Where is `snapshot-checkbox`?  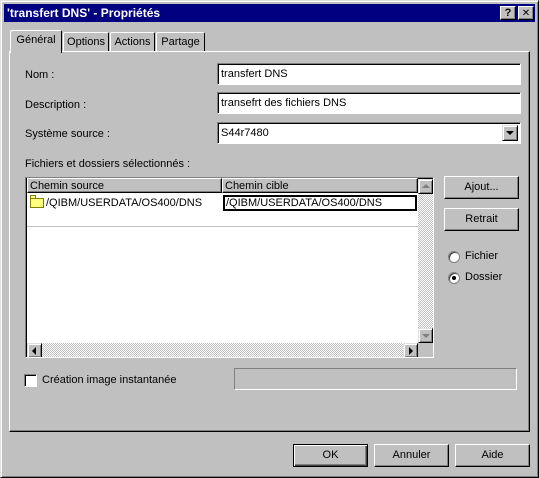 snapshot-checkbox is located at coordinates (30, 380).